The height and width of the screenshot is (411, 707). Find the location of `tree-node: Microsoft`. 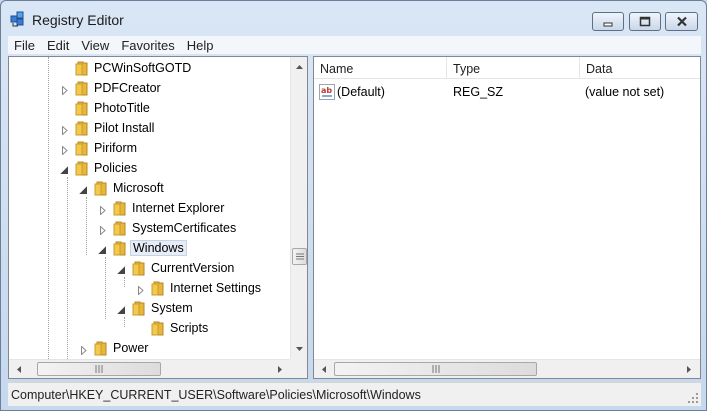

tree-node: Microsoft is located at coordinates (184, 188).